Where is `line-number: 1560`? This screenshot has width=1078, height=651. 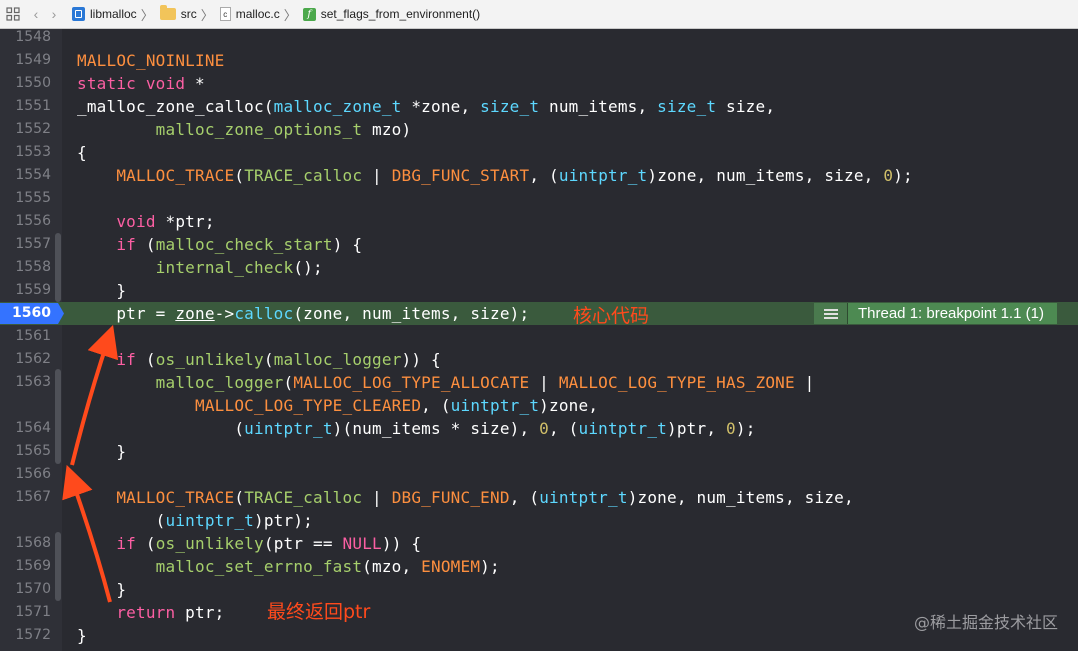 line-number: 1560 is located at coordinates (31, 313).